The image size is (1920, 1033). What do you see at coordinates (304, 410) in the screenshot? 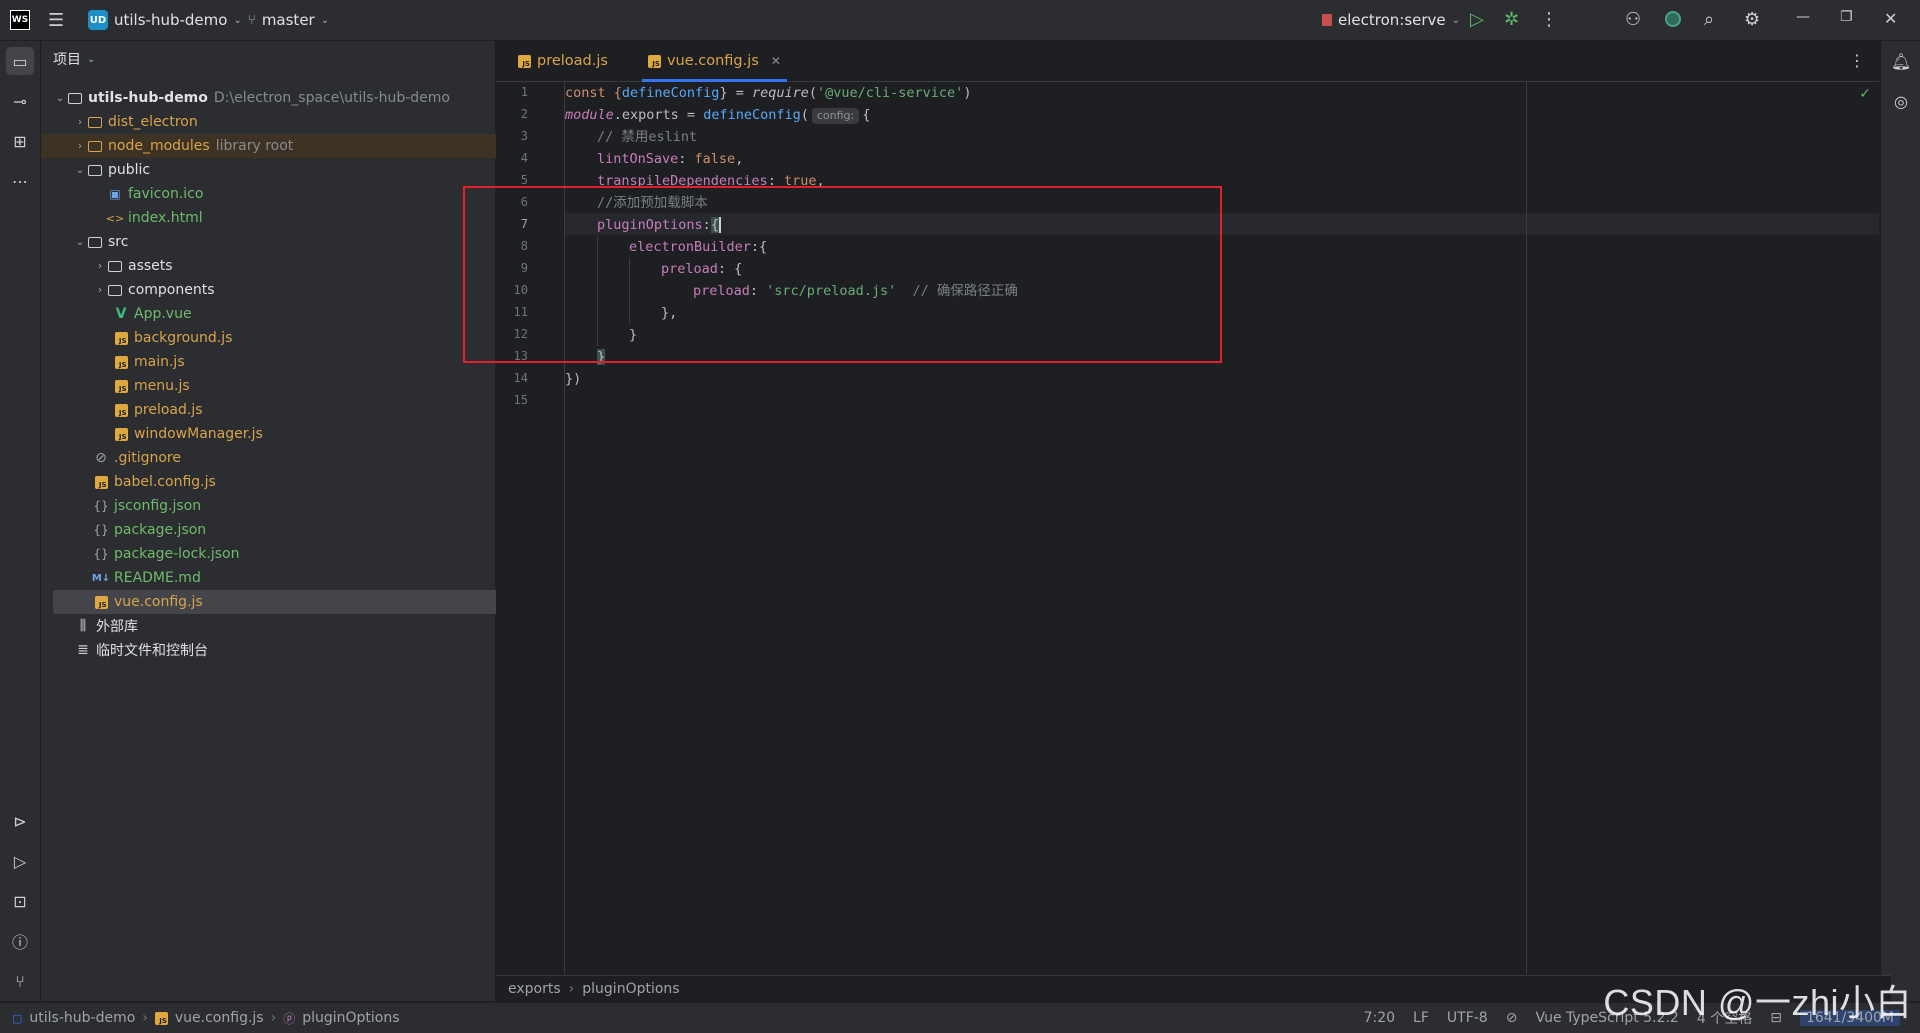
I see `tree-item: JS preload.js` at bounding box center [304, 410].